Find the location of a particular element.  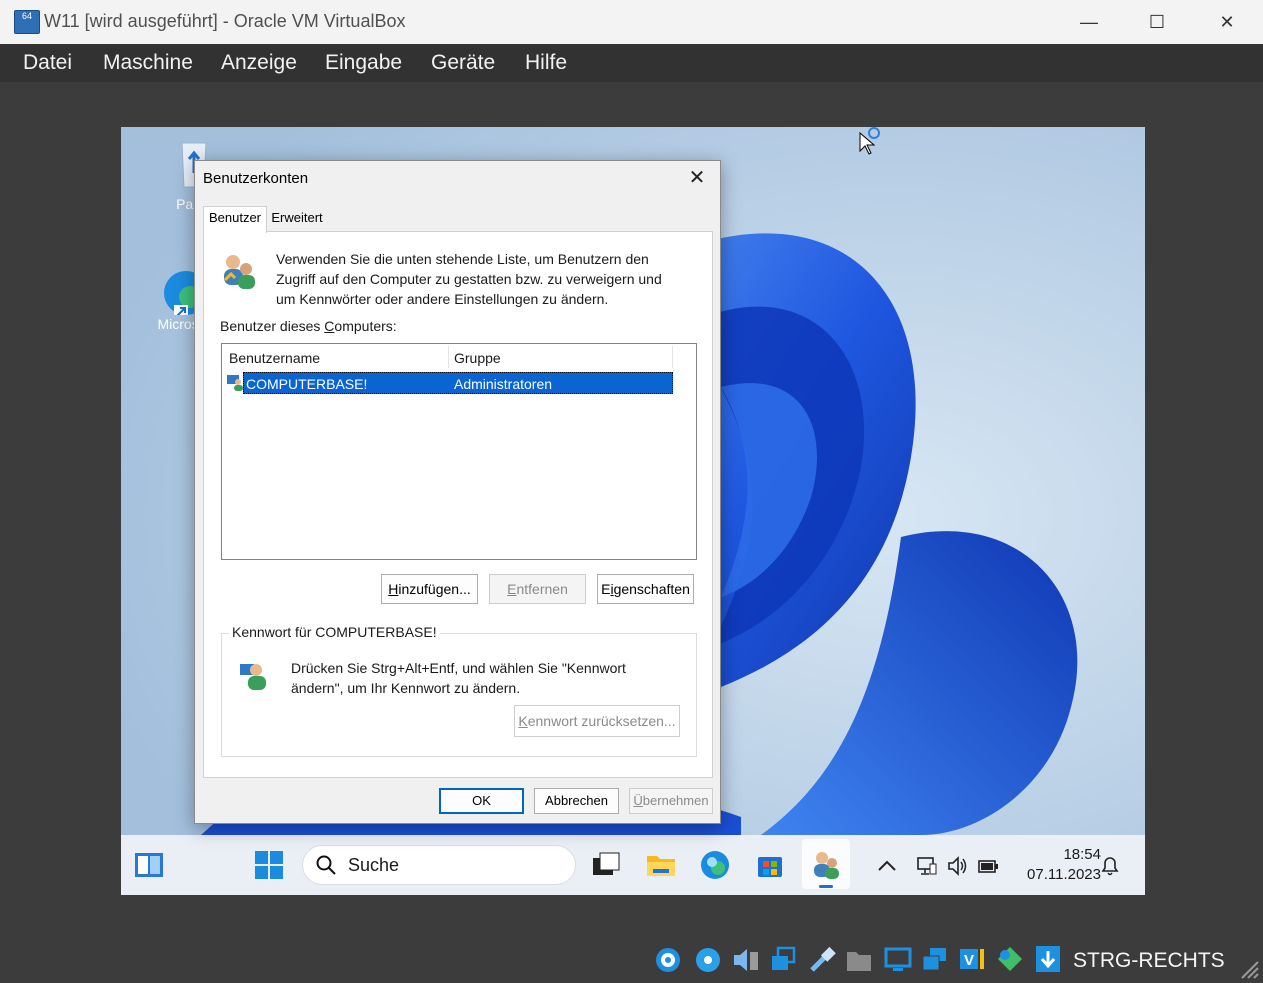

menu-geraete: Geräte is located at coordinates (463, 63).